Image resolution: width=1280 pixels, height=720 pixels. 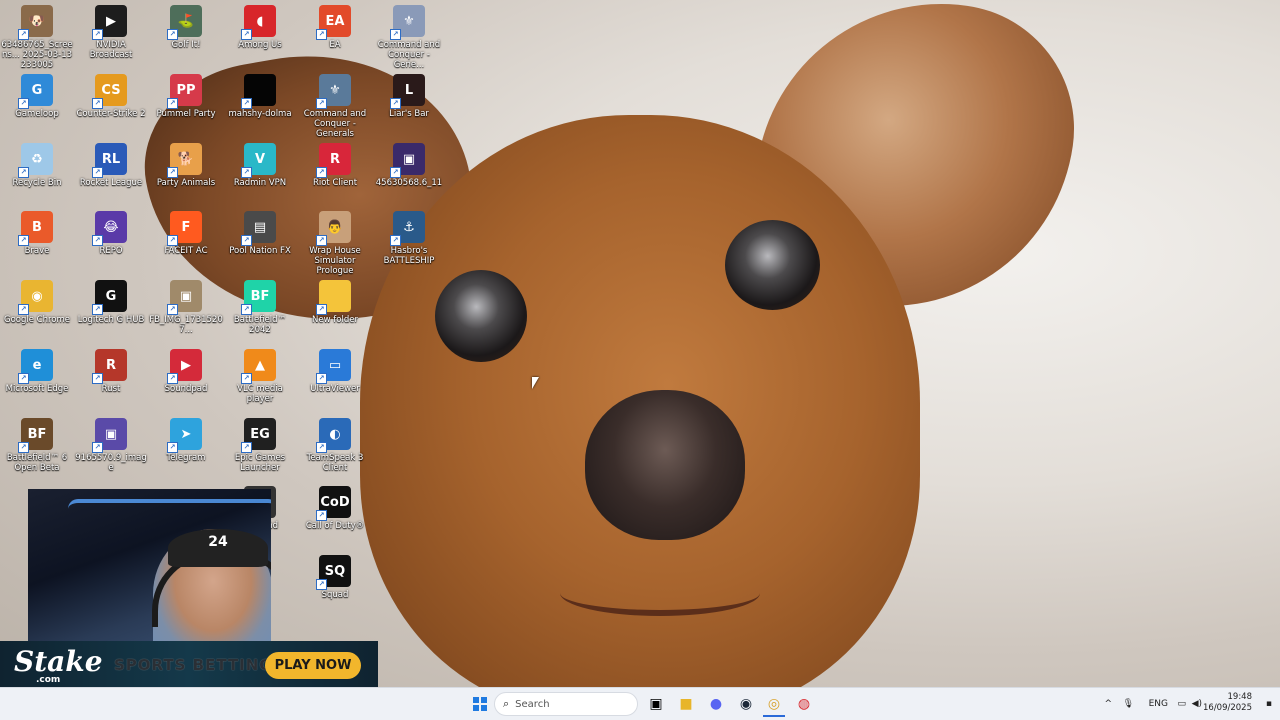 What do you see at coordinates (335, 577) in the screenshot?
I see `desktop-icon: SQ ↗ Squad` at bounding box center [335, 577].